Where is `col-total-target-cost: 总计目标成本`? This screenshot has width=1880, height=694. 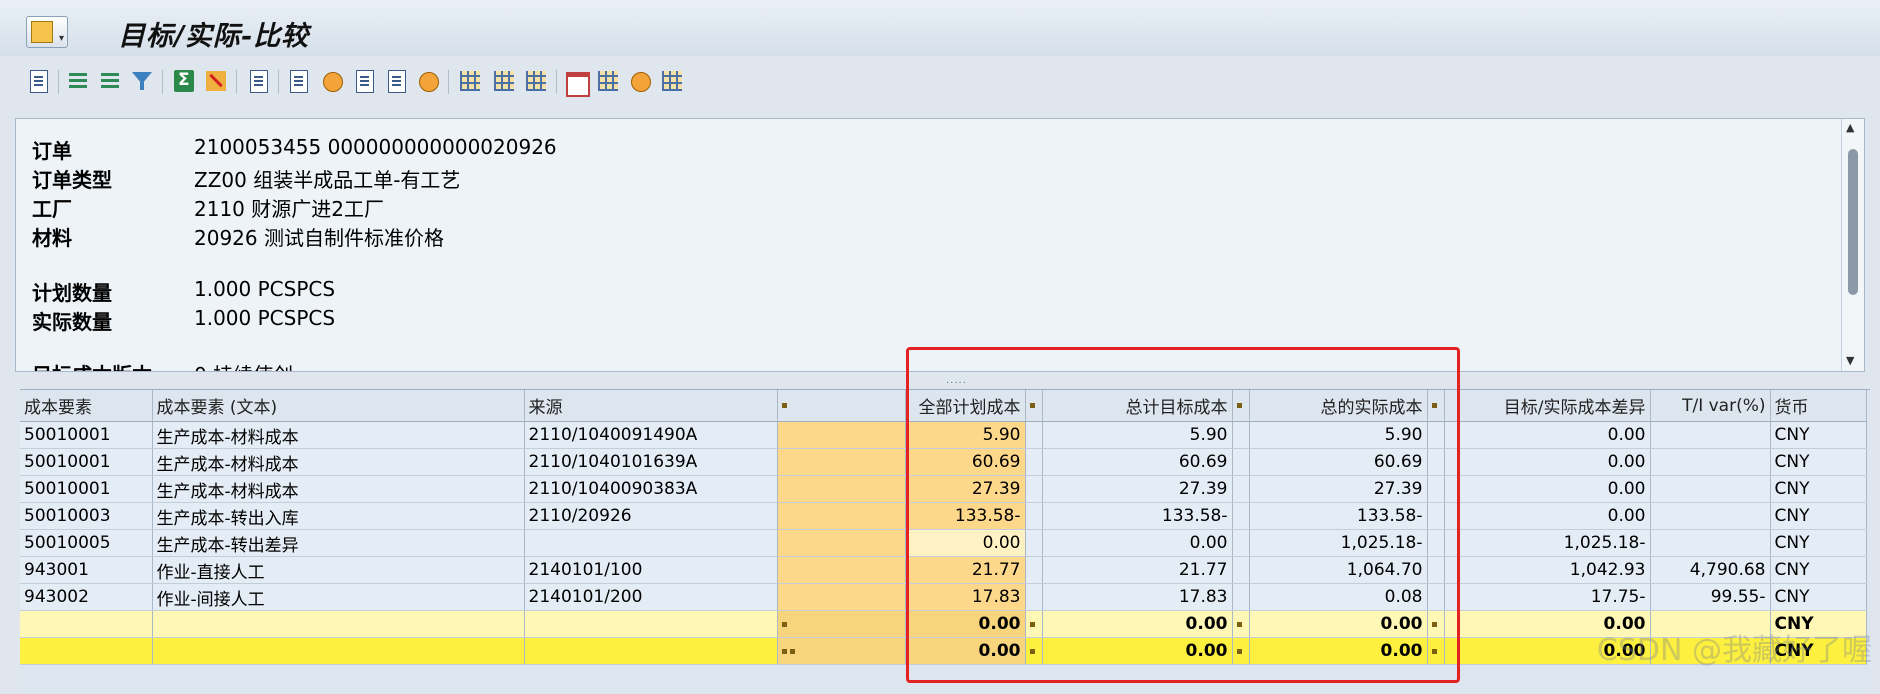 col-total-target-cost: 总计目标成本 is located at coordinates (1137, 406).